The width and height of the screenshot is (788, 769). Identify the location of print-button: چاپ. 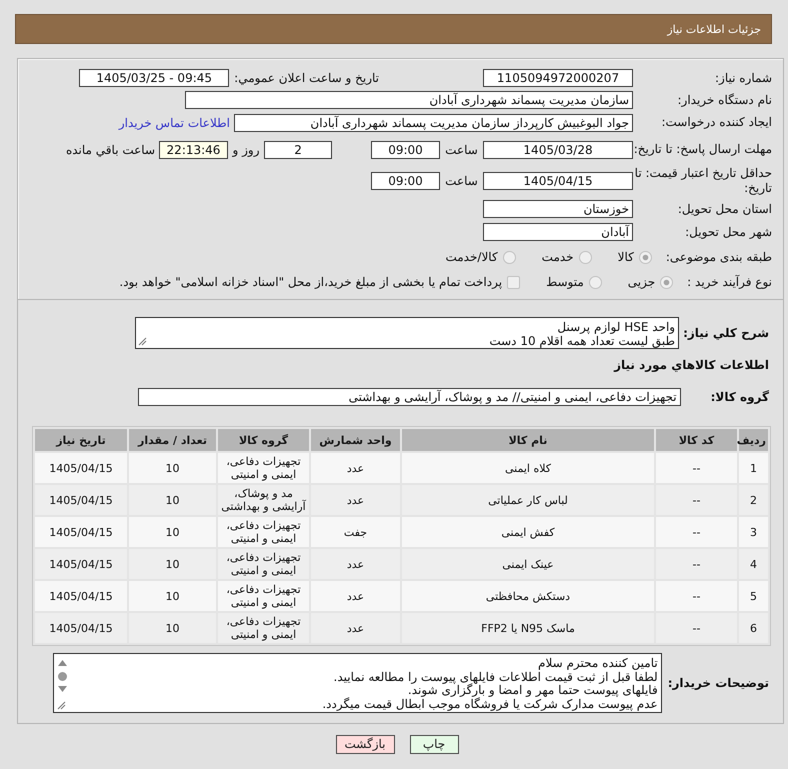
(434, 744).